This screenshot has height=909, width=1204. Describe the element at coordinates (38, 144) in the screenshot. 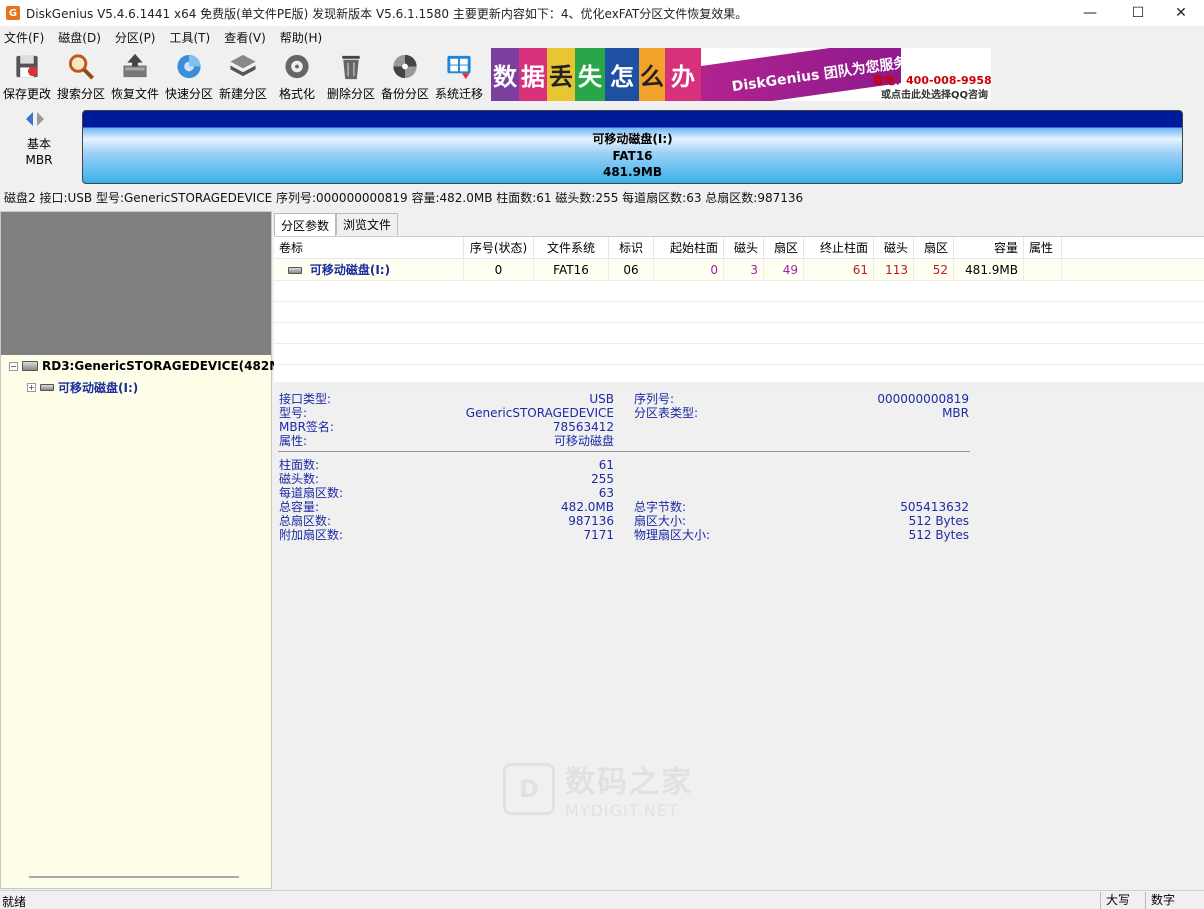

I see `disk-type-basic: 基本` at that location.